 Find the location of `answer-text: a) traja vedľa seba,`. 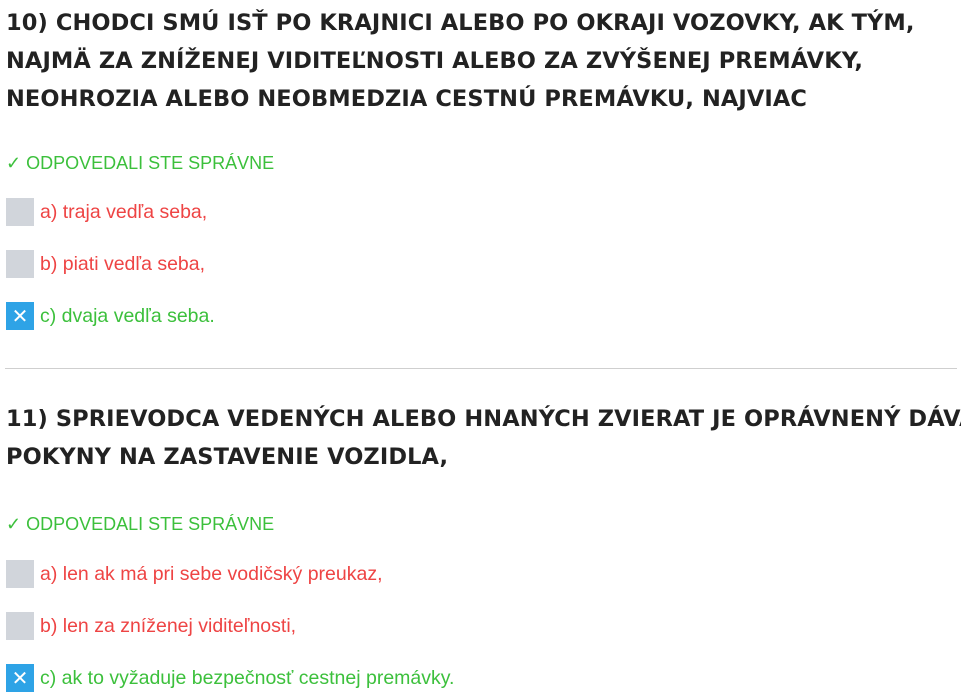

answer-text: a) traja vedľa seba, is located at coordinates (124, 211).